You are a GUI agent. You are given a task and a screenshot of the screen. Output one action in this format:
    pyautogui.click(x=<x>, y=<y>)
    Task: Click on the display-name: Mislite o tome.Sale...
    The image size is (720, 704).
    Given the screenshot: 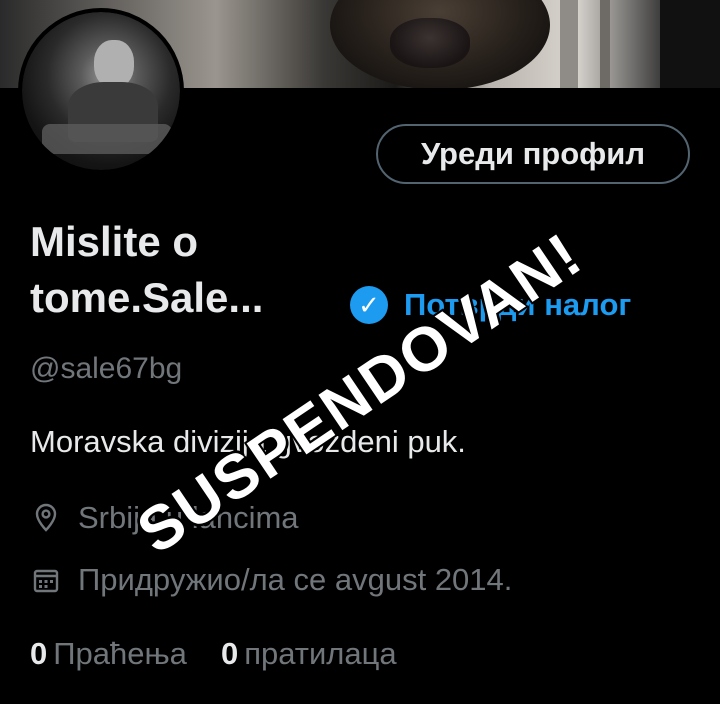 What is the action you would take?
    pyautogui.click(x=146, y=270)
    